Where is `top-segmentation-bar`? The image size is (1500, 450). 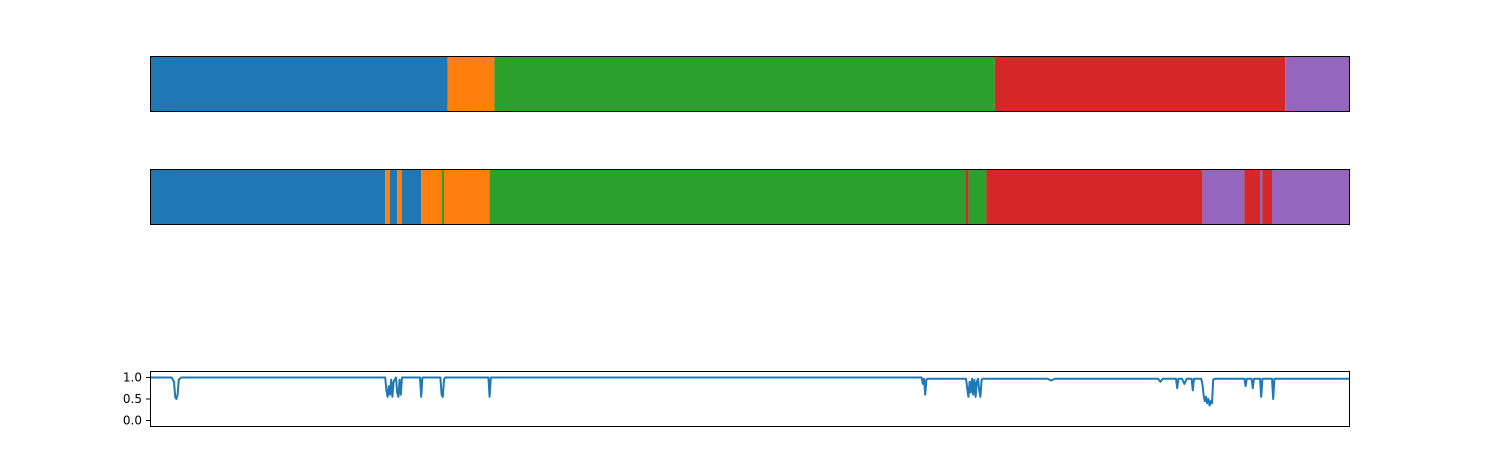
top-segmentation-bar is located at coordinates (750, 84).